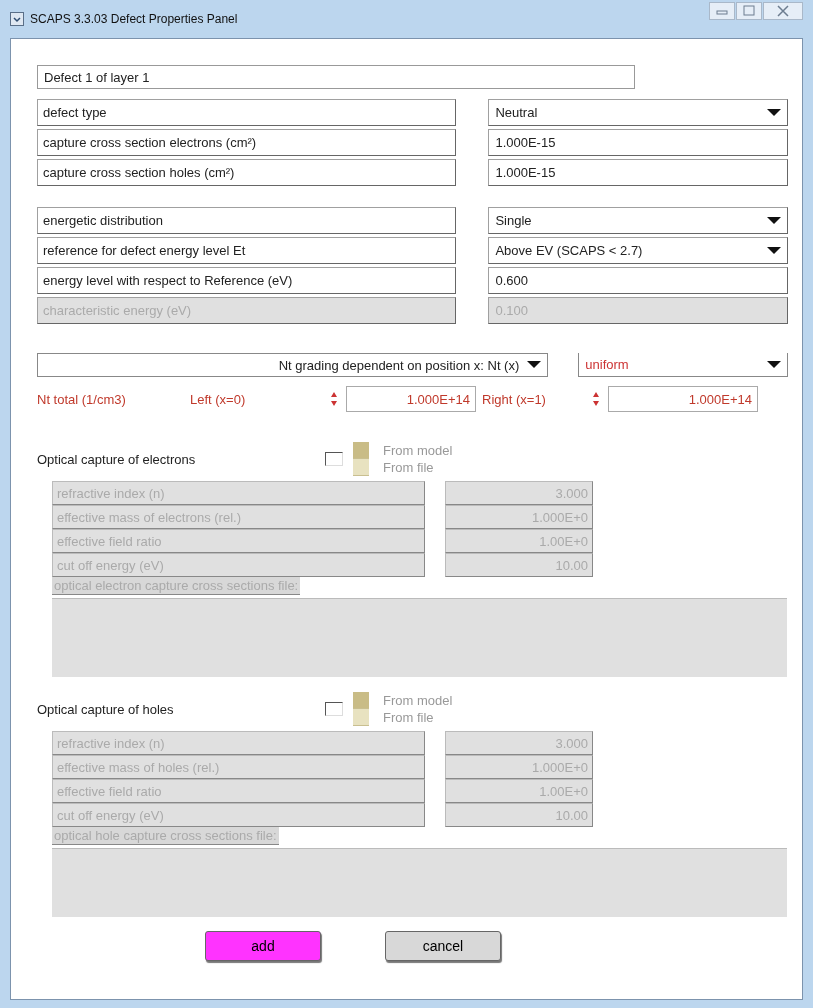 Image resolution: width=813 pixels, height=1008 pixels. Describe the element at coordinates (749, 11) in the screenshot. I see `maximize-icon` at that location.